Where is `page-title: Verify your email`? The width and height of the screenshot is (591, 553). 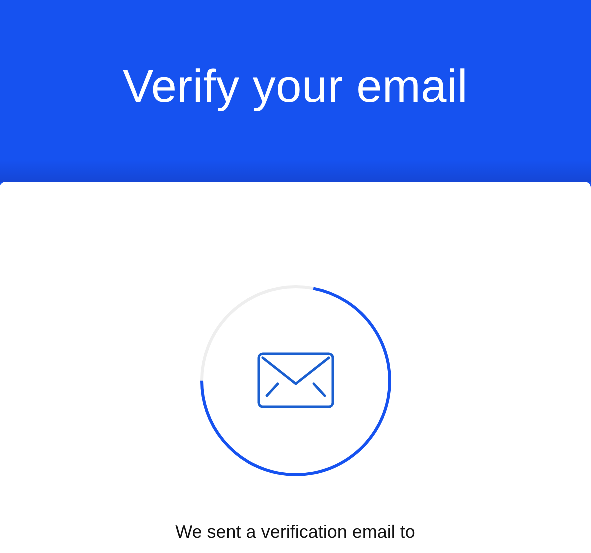
page-title: Verify your email is located at coordinates (295, 86).